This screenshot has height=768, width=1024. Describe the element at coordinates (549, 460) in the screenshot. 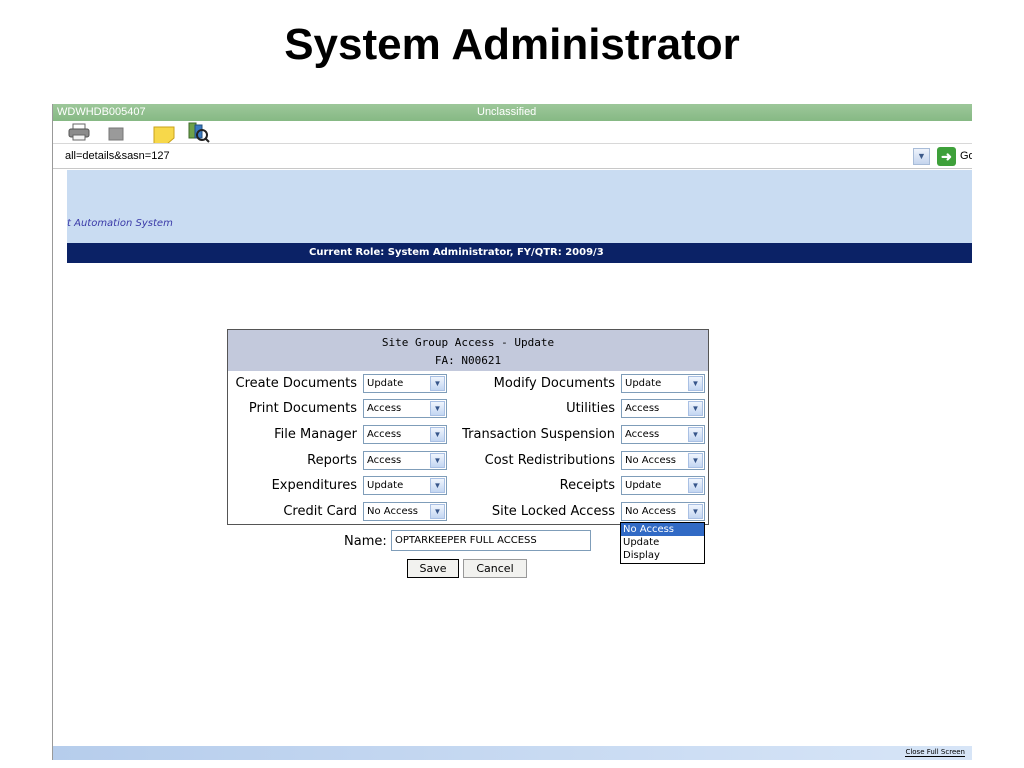

I see `field-label: Cost Redistributions` at that location.